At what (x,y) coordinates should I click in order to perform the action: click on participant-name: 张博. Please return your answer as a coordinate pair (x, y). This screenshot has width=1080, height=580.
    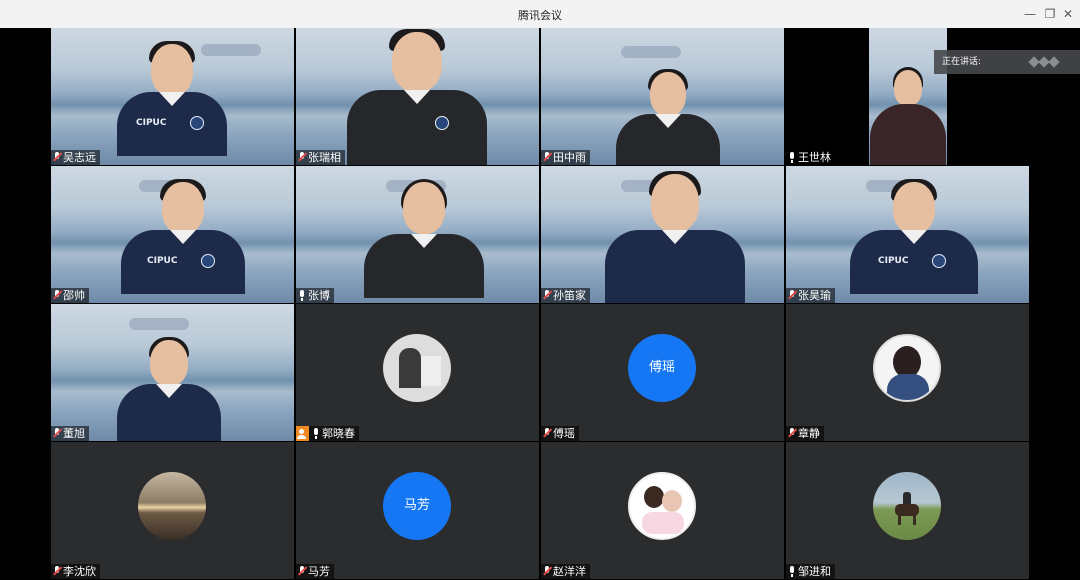
    Looking at the image, I should click on (319, 295).